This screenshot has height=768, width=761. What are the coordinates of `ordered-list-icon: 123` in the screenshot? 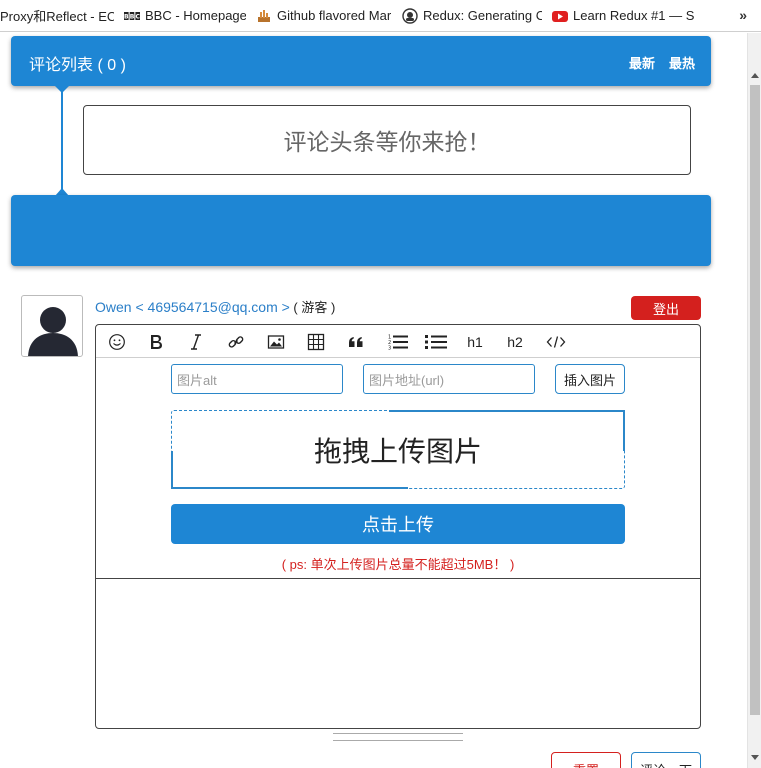 It's located at (398, 342).